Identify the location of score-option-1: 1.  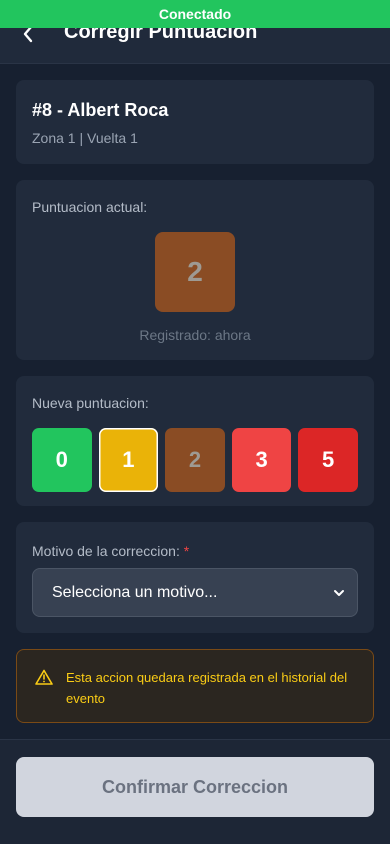
(128, 460).